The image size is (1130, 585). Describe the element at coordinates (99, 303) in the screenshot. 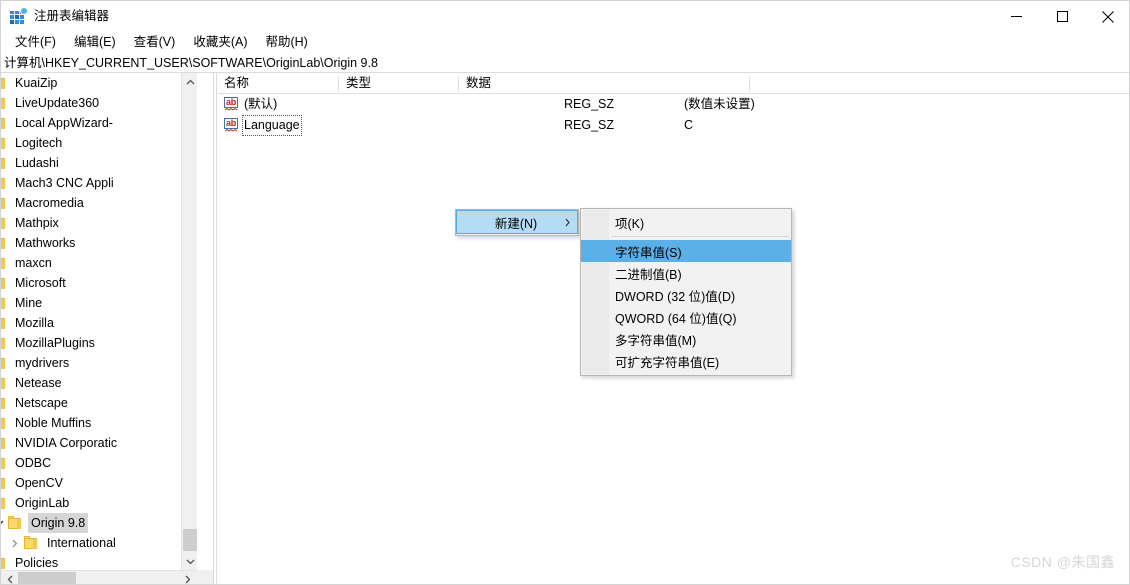

I see `tree-node: Mine` at that location.